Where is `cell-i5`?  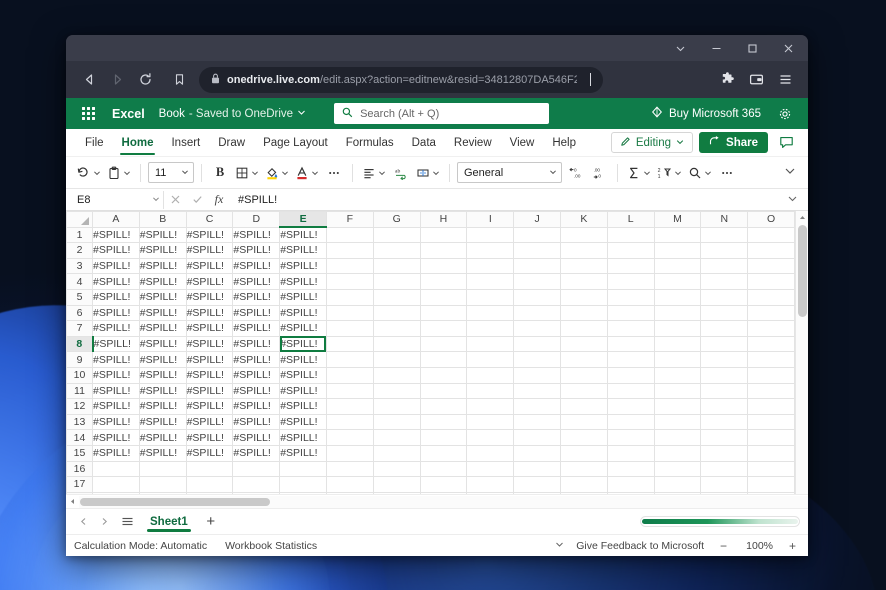 cell-i5 is located at coordinates (490, 297).